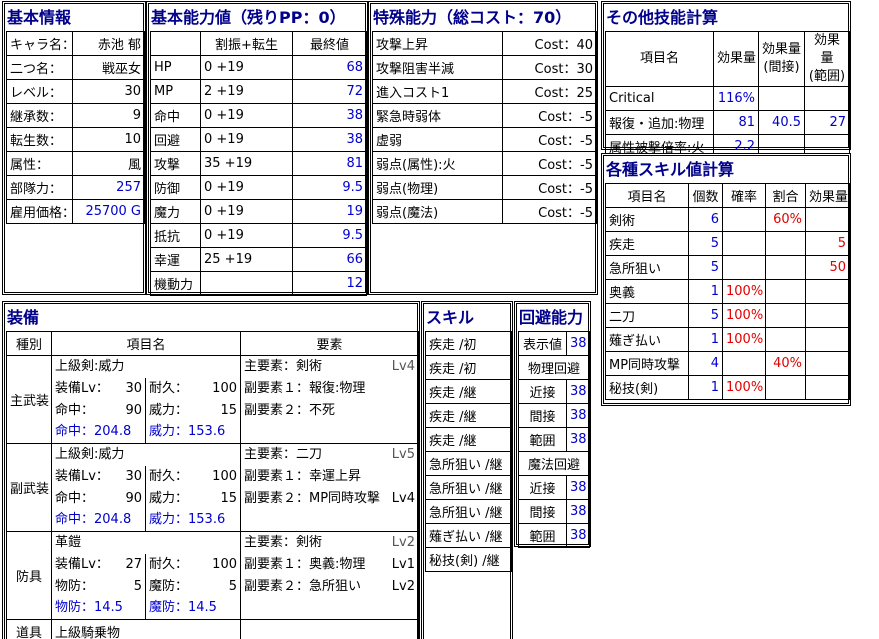  I want to click on stat-alloc: 2 +19, so click(246, 91).